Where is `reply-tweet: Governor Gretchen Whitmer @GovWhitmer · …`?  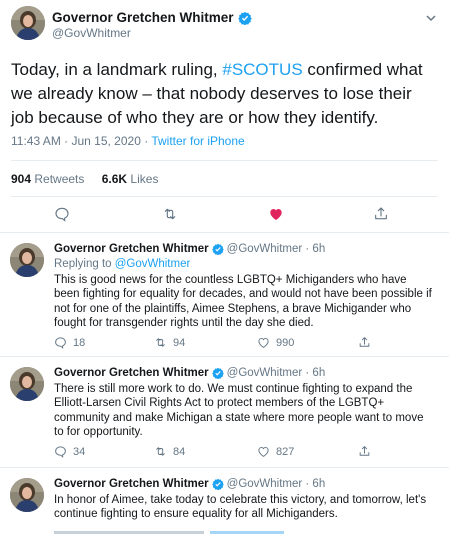
reply-tweet: Governor Gretchen Whitmer @GovWhitmer · … is located at coordinates (224, 501).